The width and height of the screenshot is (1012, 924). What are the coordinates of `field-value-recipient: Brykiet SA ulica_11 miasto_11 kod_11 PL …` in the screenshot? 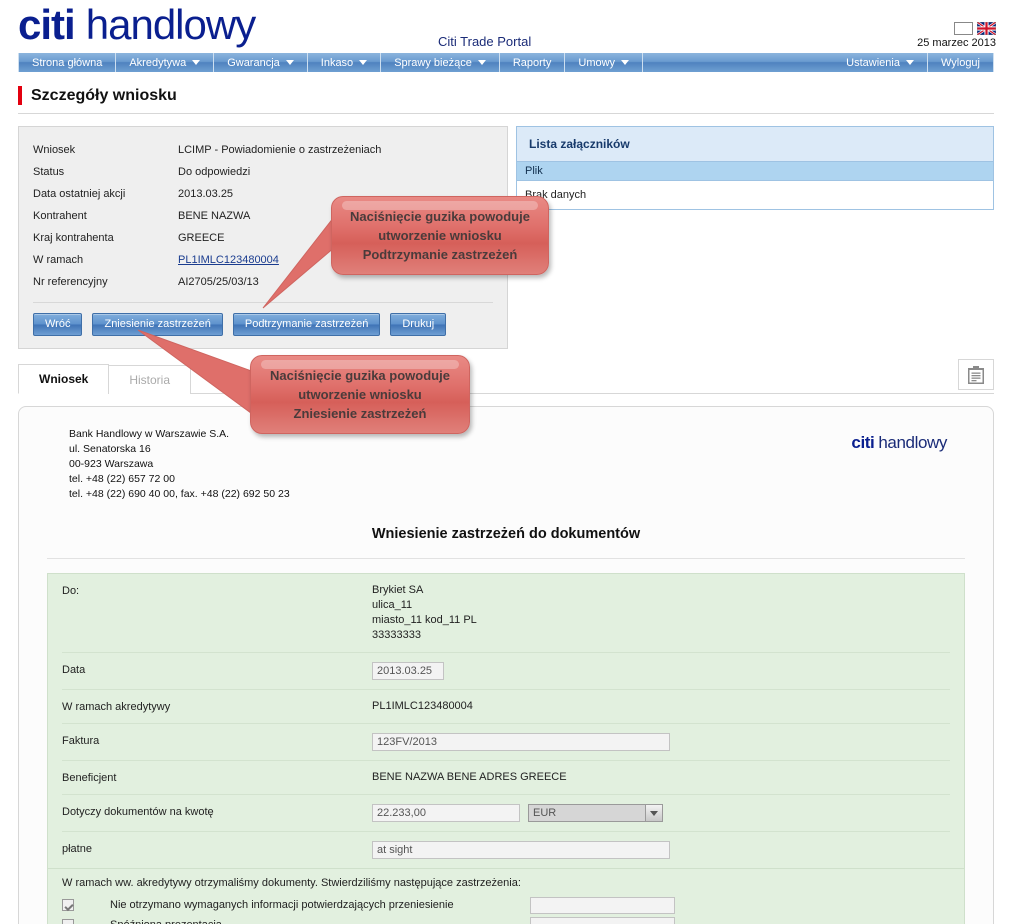 It's located at (424, 613).